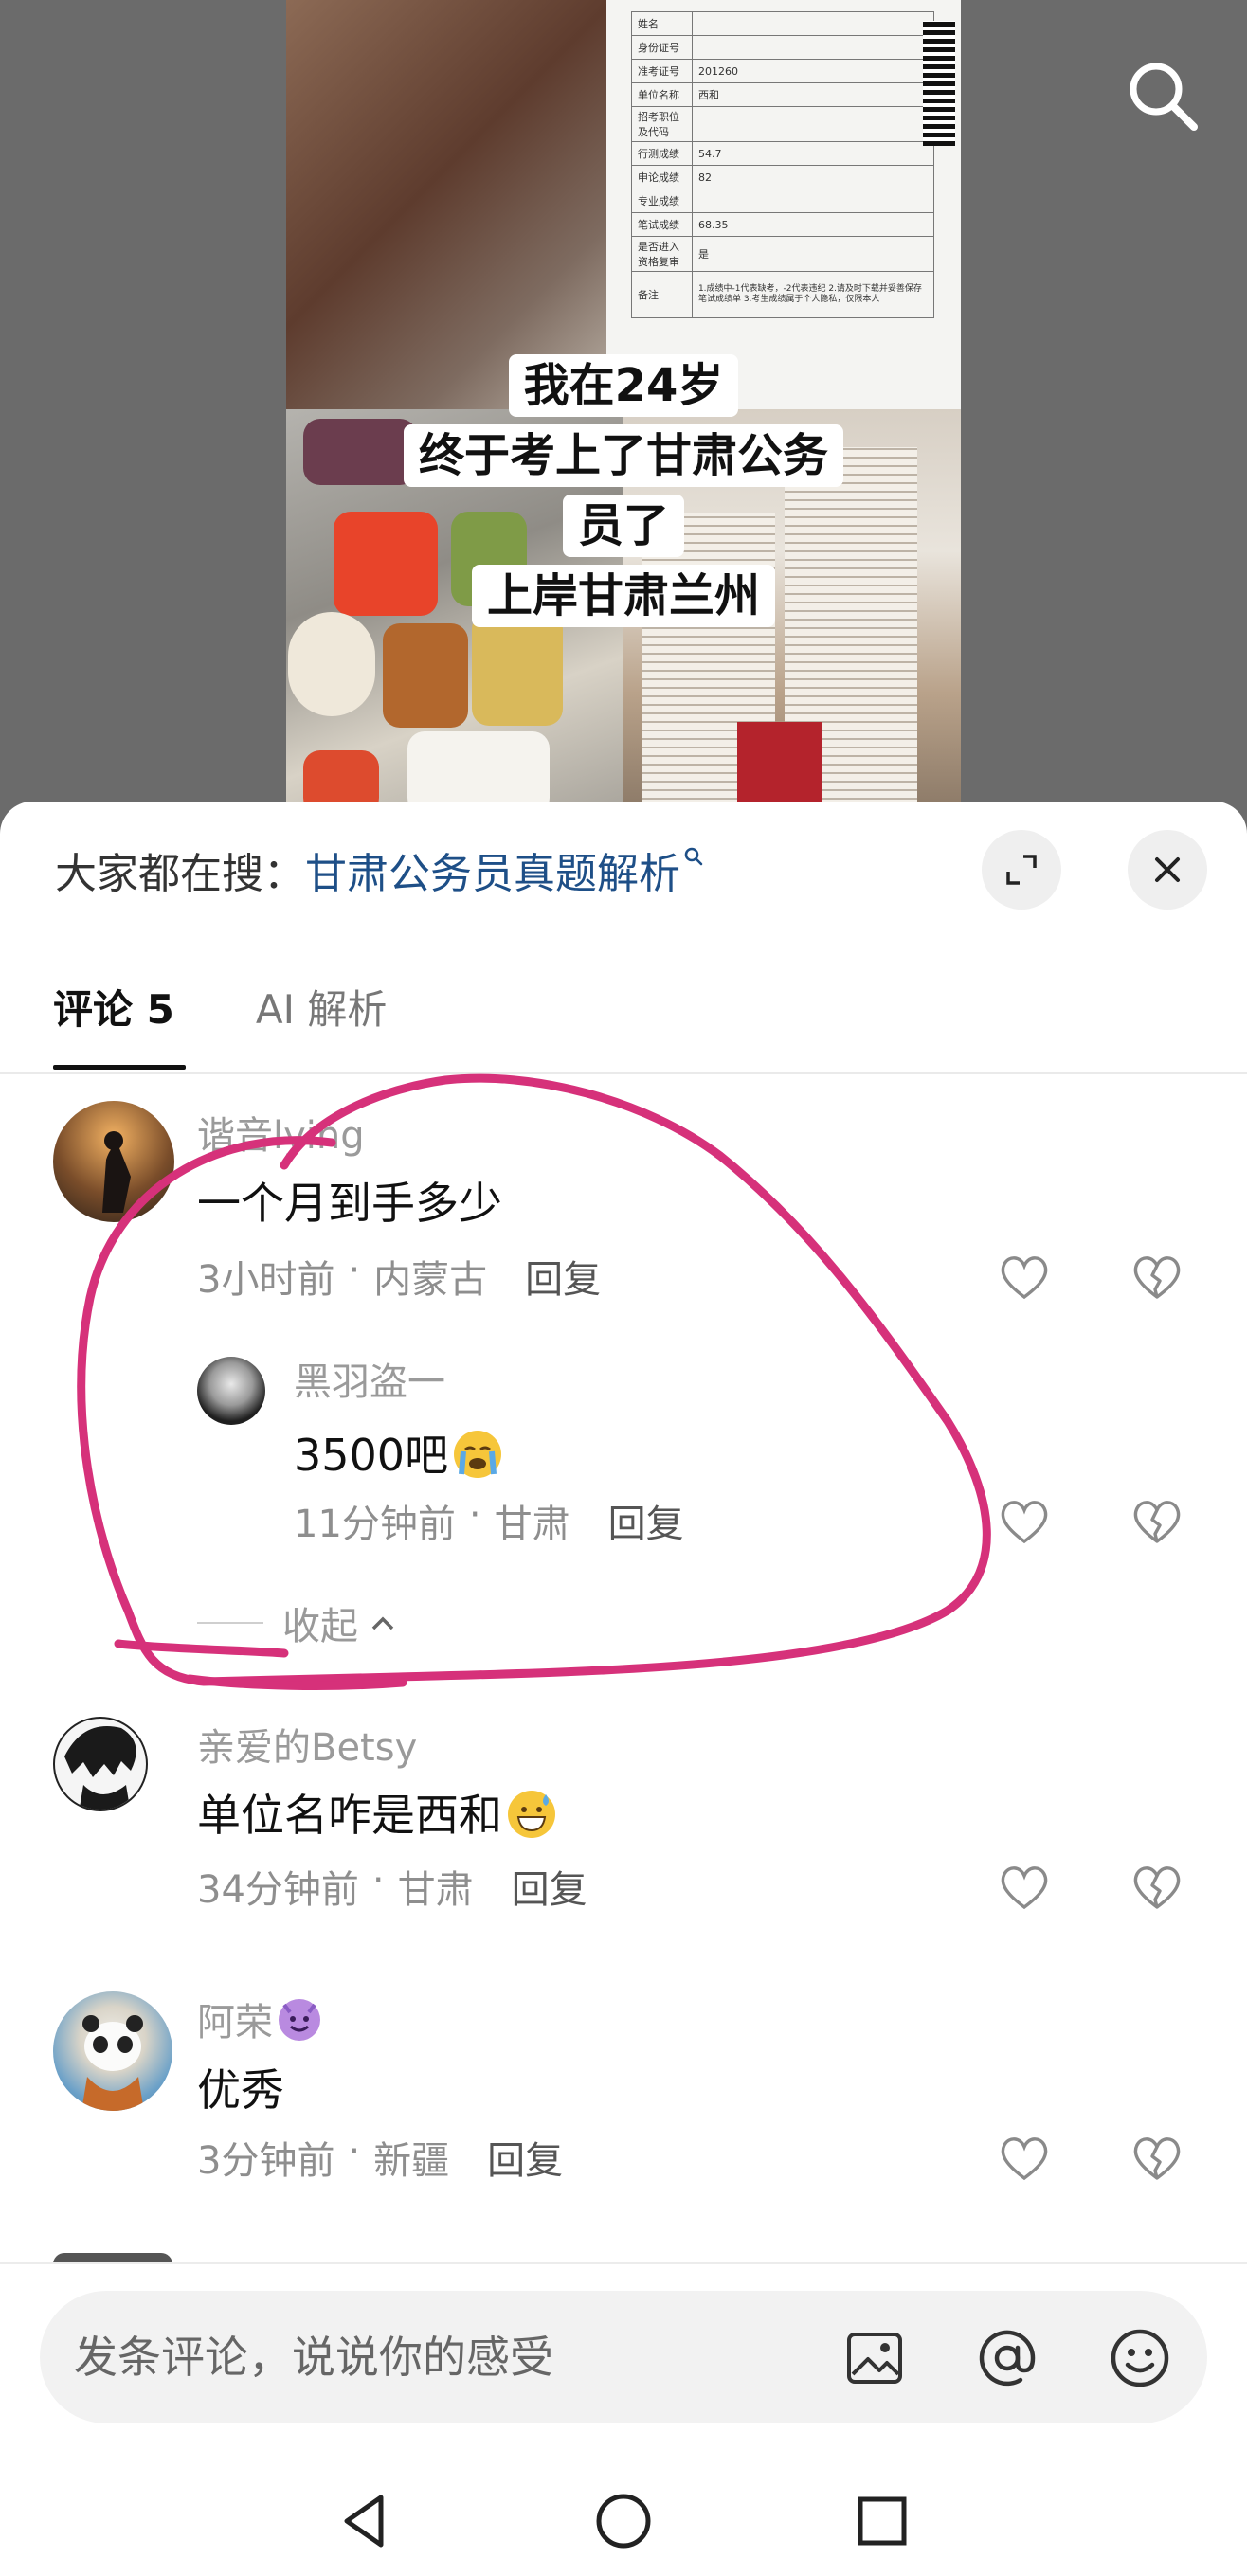 This screenshot has height=2576, width=1247. What do you see at coordinates (320, 1626) in the screenshot?
I see `collapse-label: 收起` at bounding box center [320, 1626].